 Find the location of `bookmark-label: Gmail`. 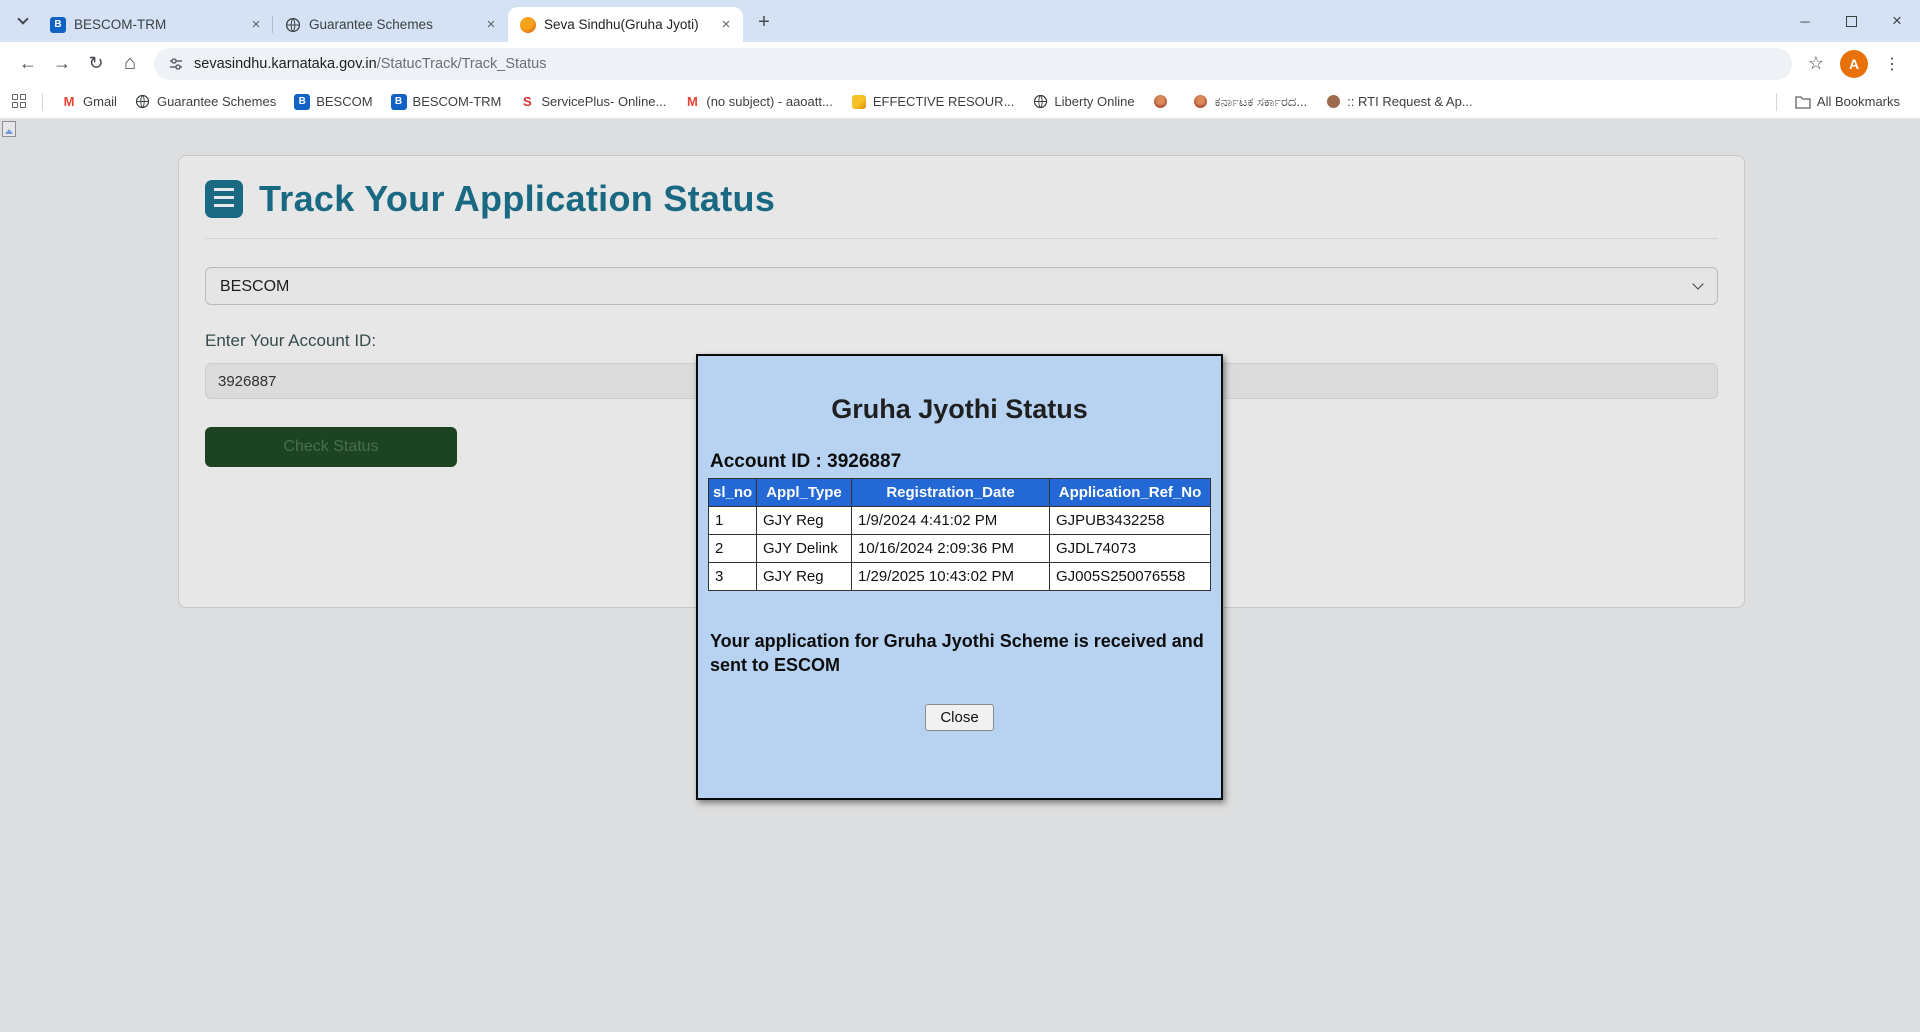

bookmark-label: Gmail is located at coordinates (100, 101).